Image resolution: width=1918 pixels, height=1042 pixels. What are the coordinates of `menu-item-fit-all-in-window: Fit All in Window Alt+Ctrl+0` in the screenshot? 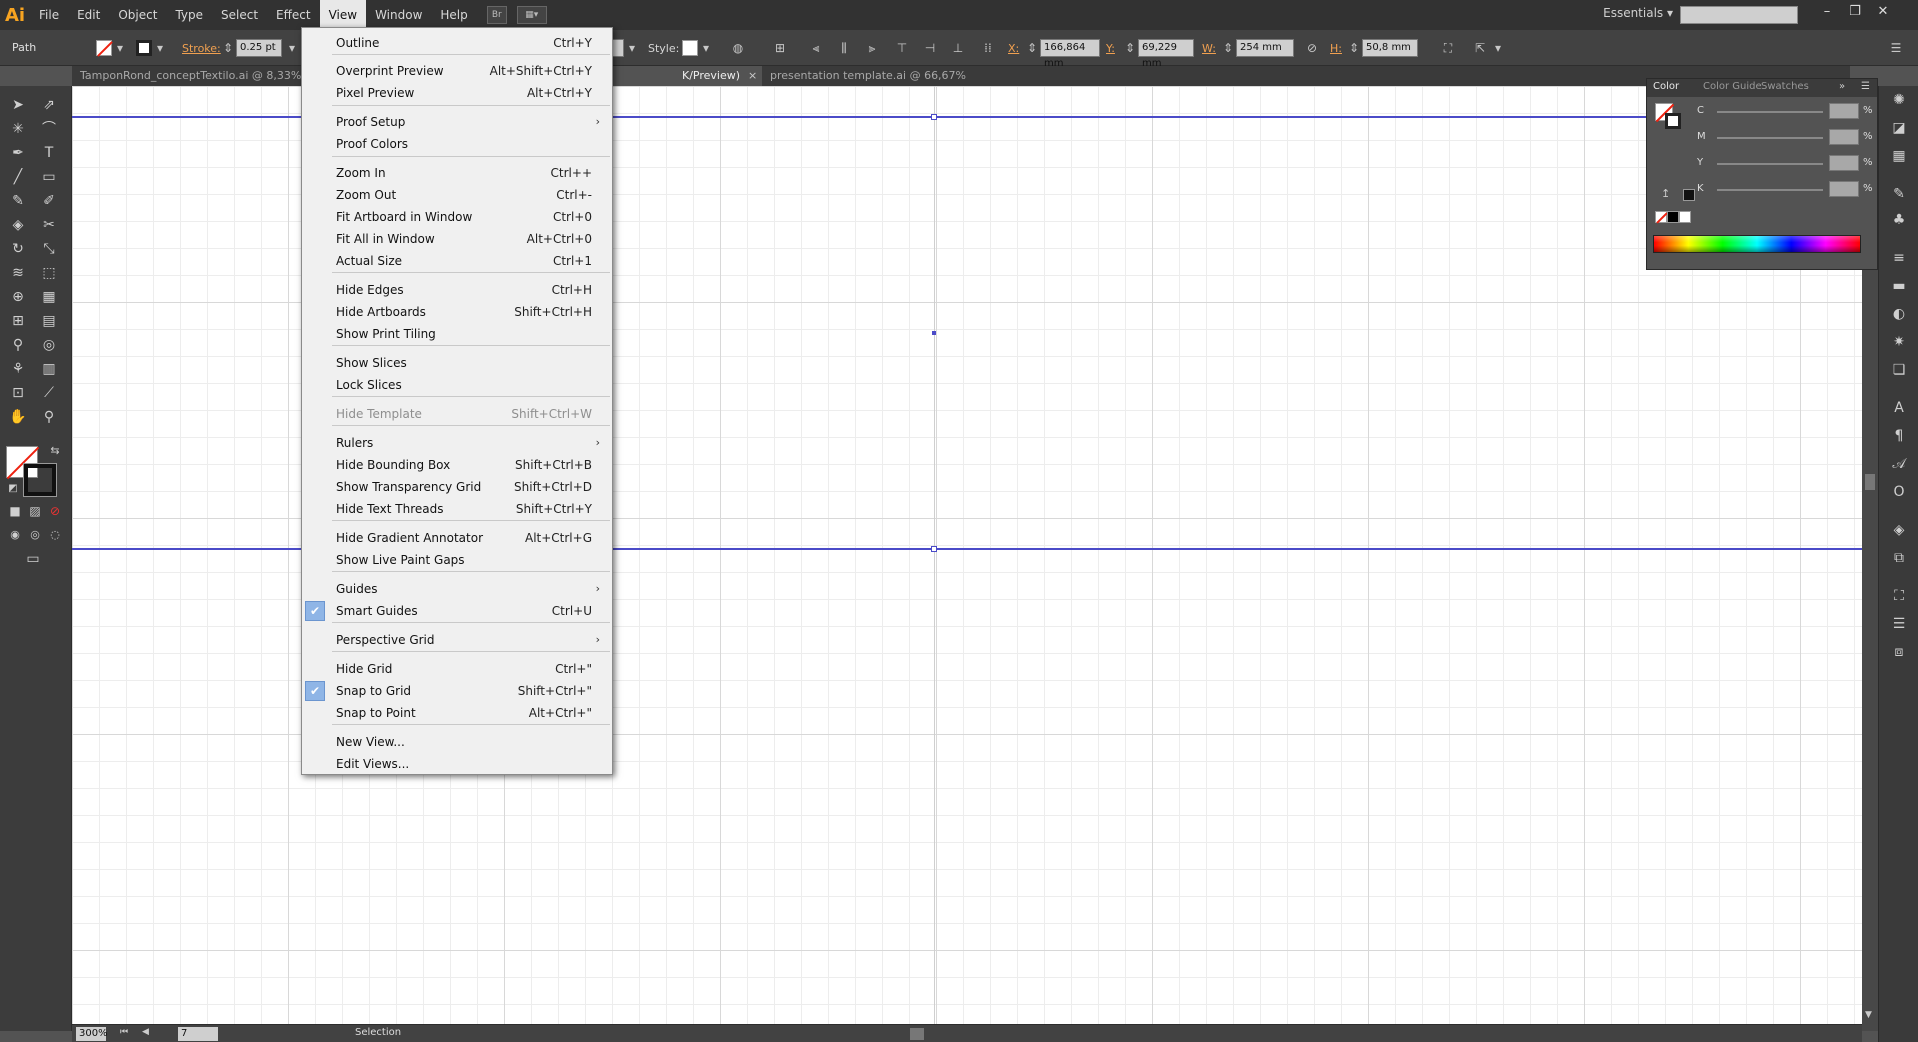 It's located at (457, 239).